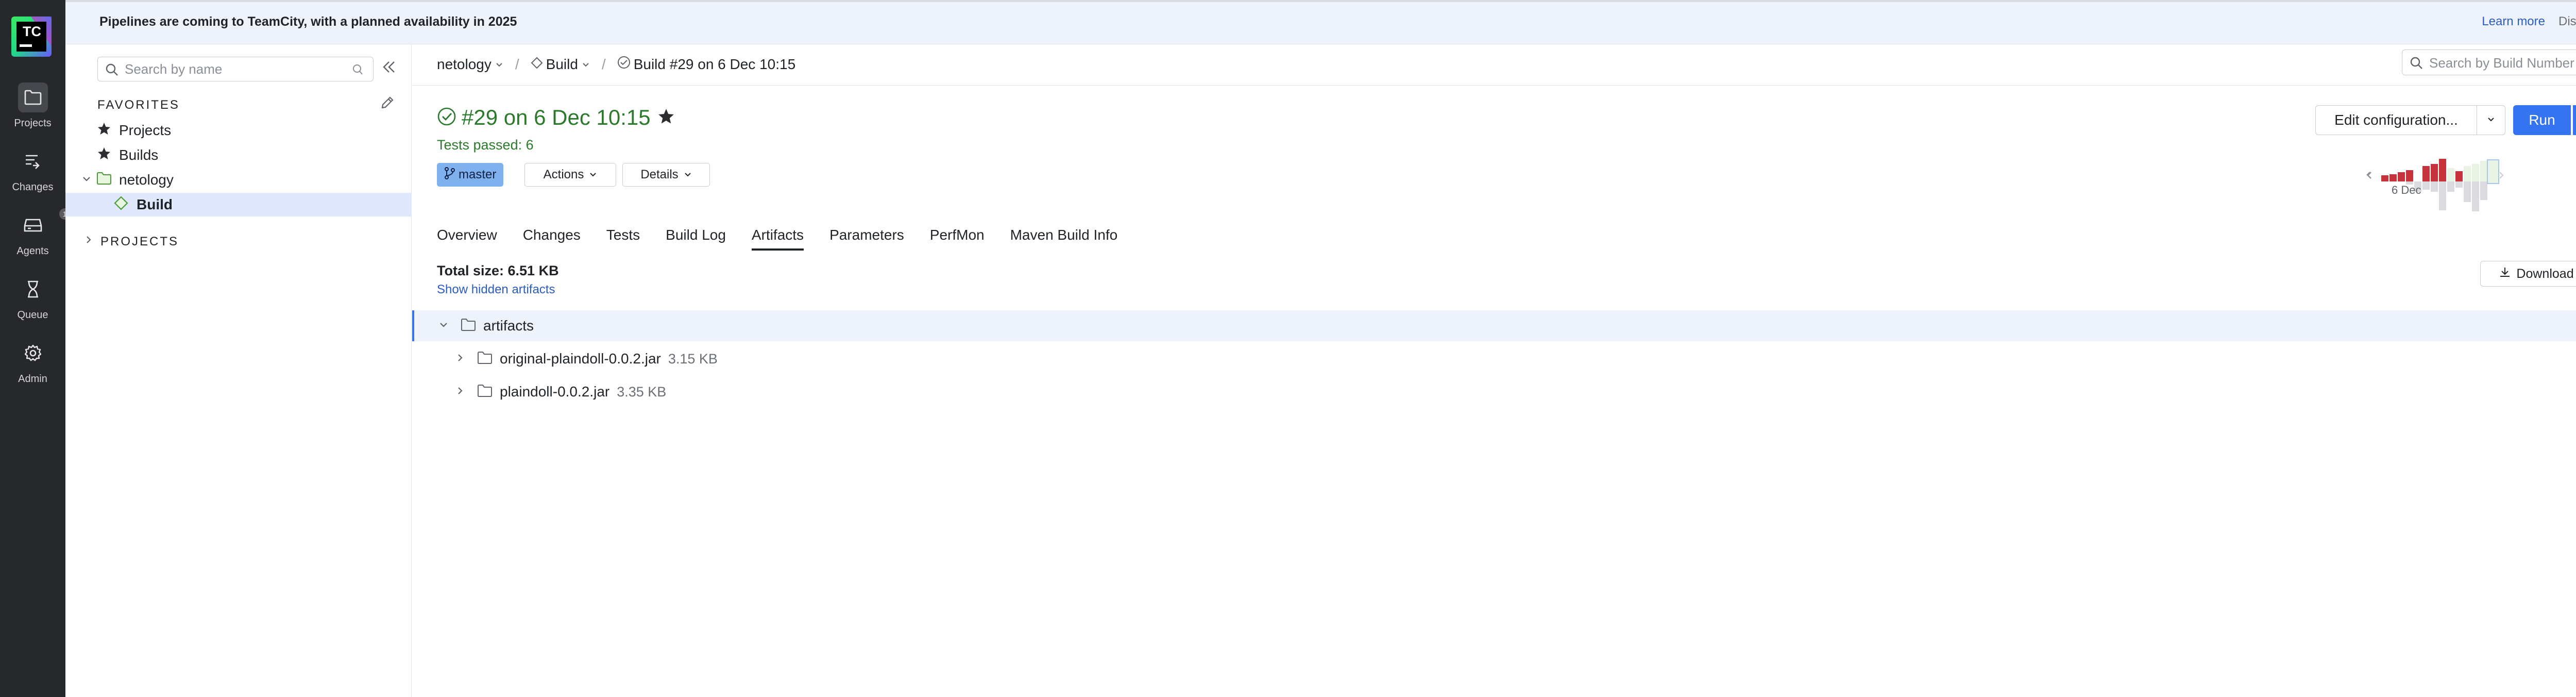  Describe the element at coordinates (44, 224) in the screenshot. I see `agents-icon: 1` at that location.